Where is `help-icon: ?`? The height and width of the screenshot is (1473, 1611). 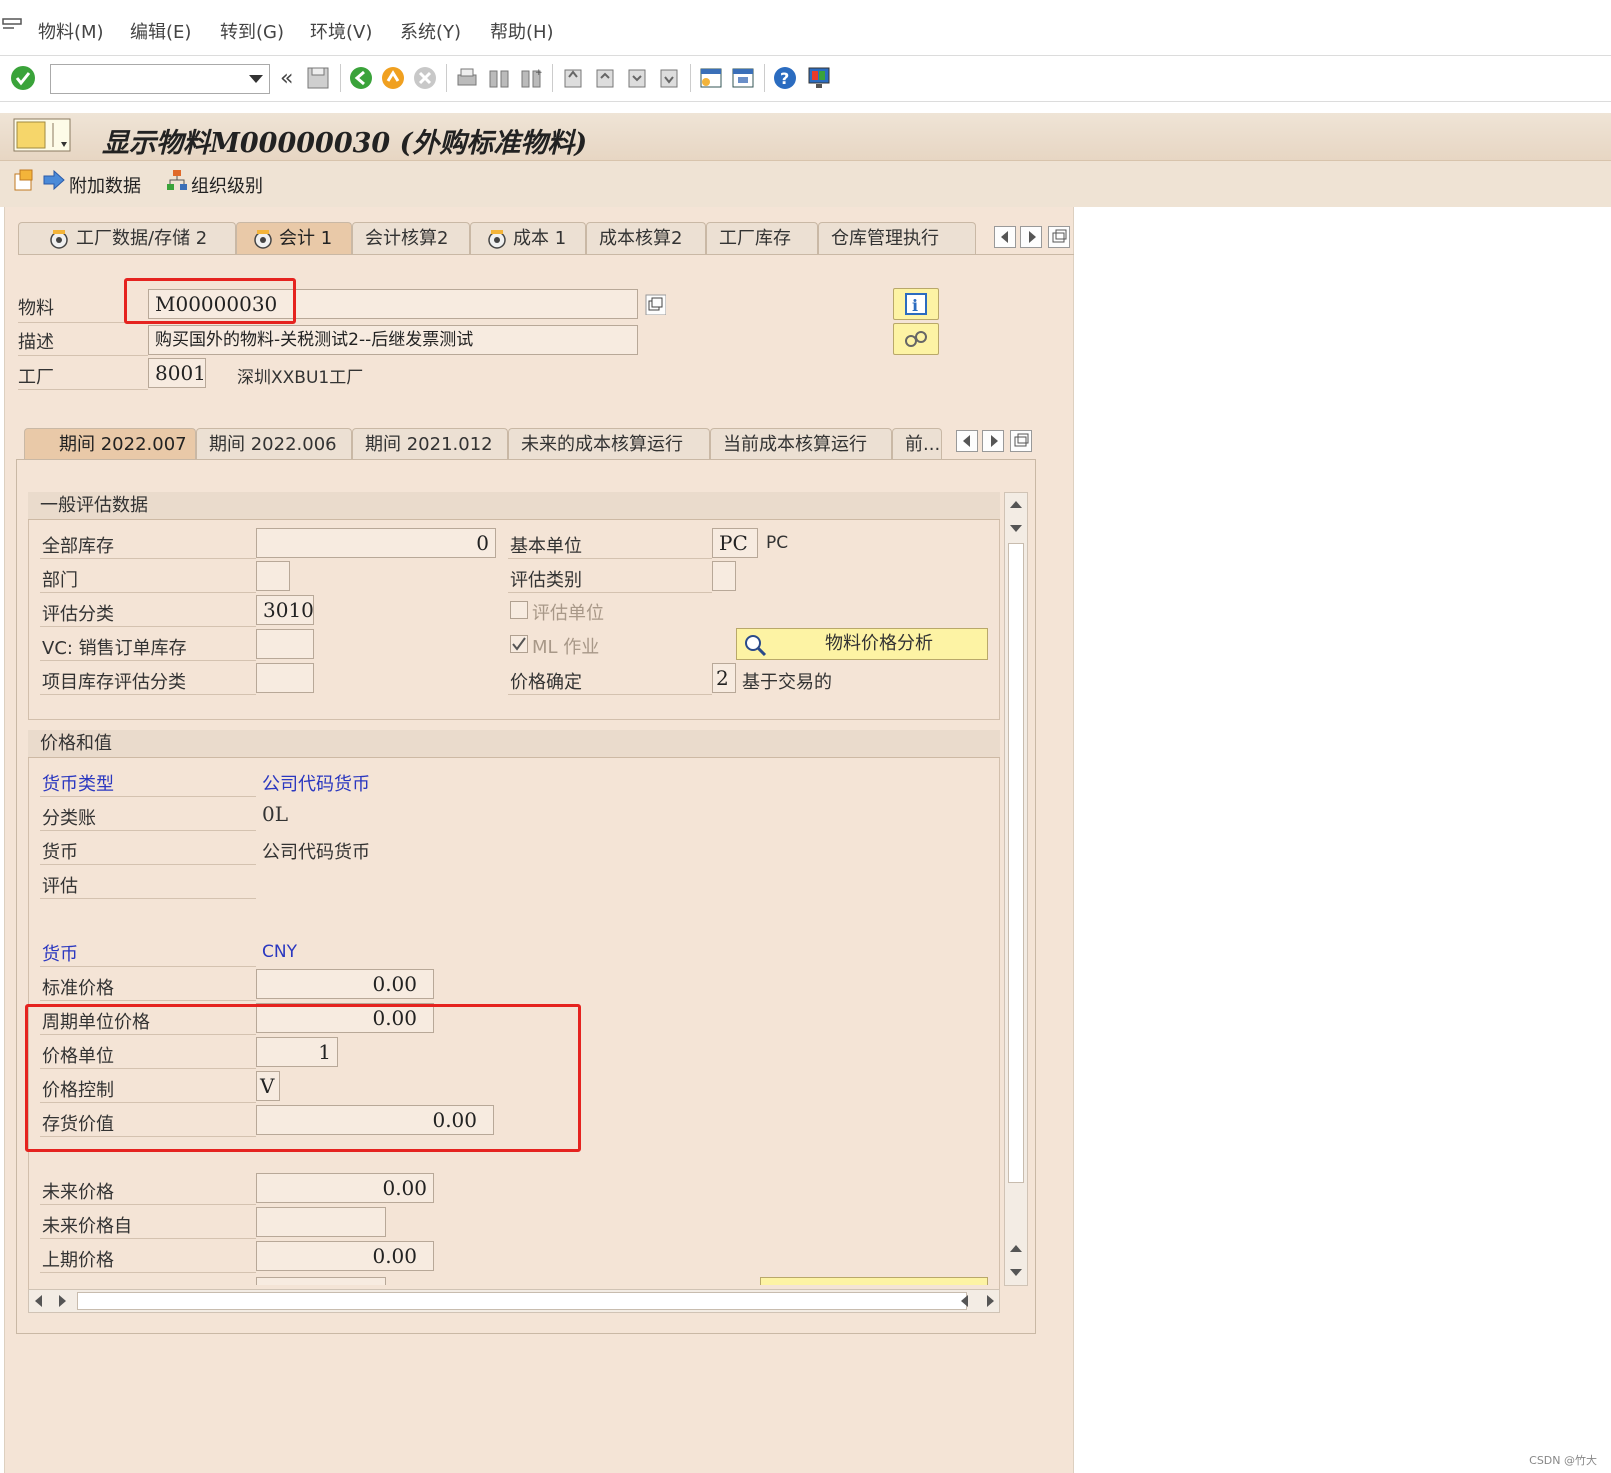
help-icon: ? is located at coordinates (785, 78).